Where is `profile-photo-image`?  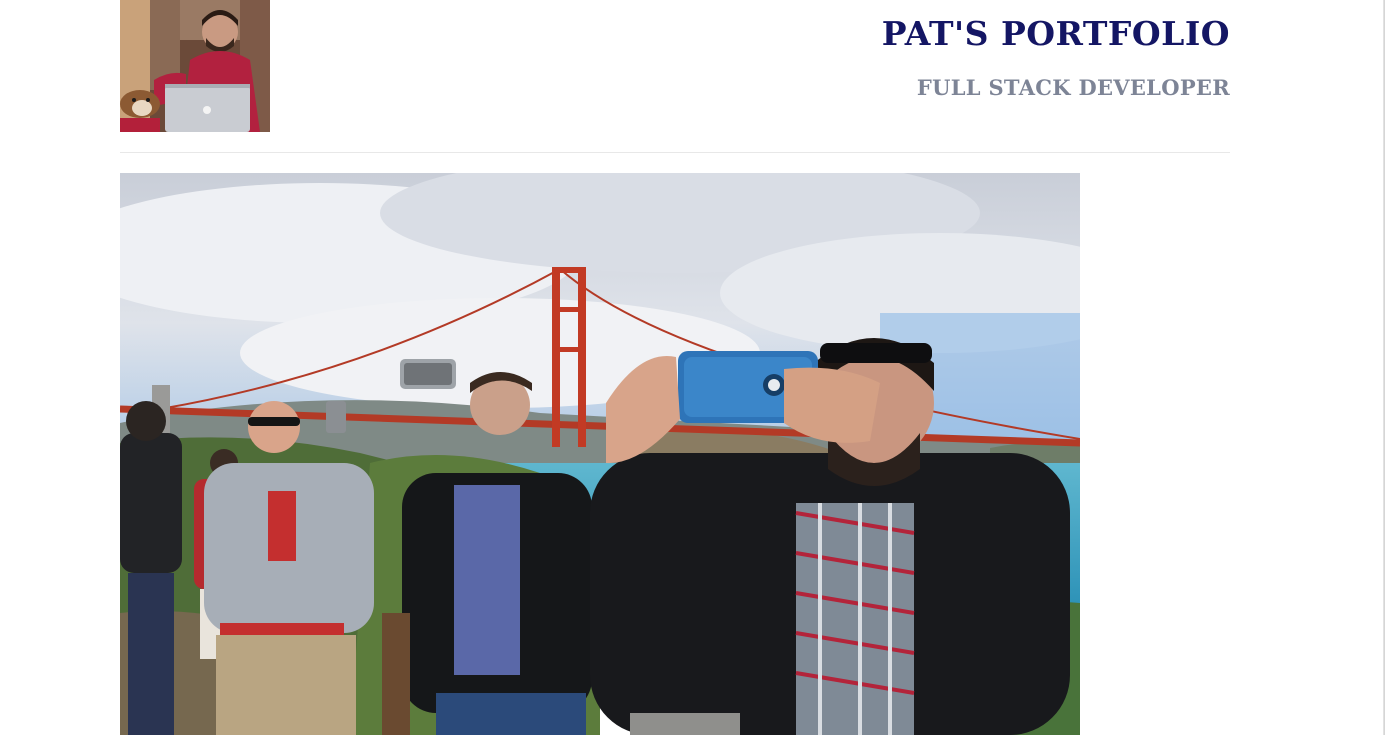 profile-photo-image is located at coordinates (195, 66).